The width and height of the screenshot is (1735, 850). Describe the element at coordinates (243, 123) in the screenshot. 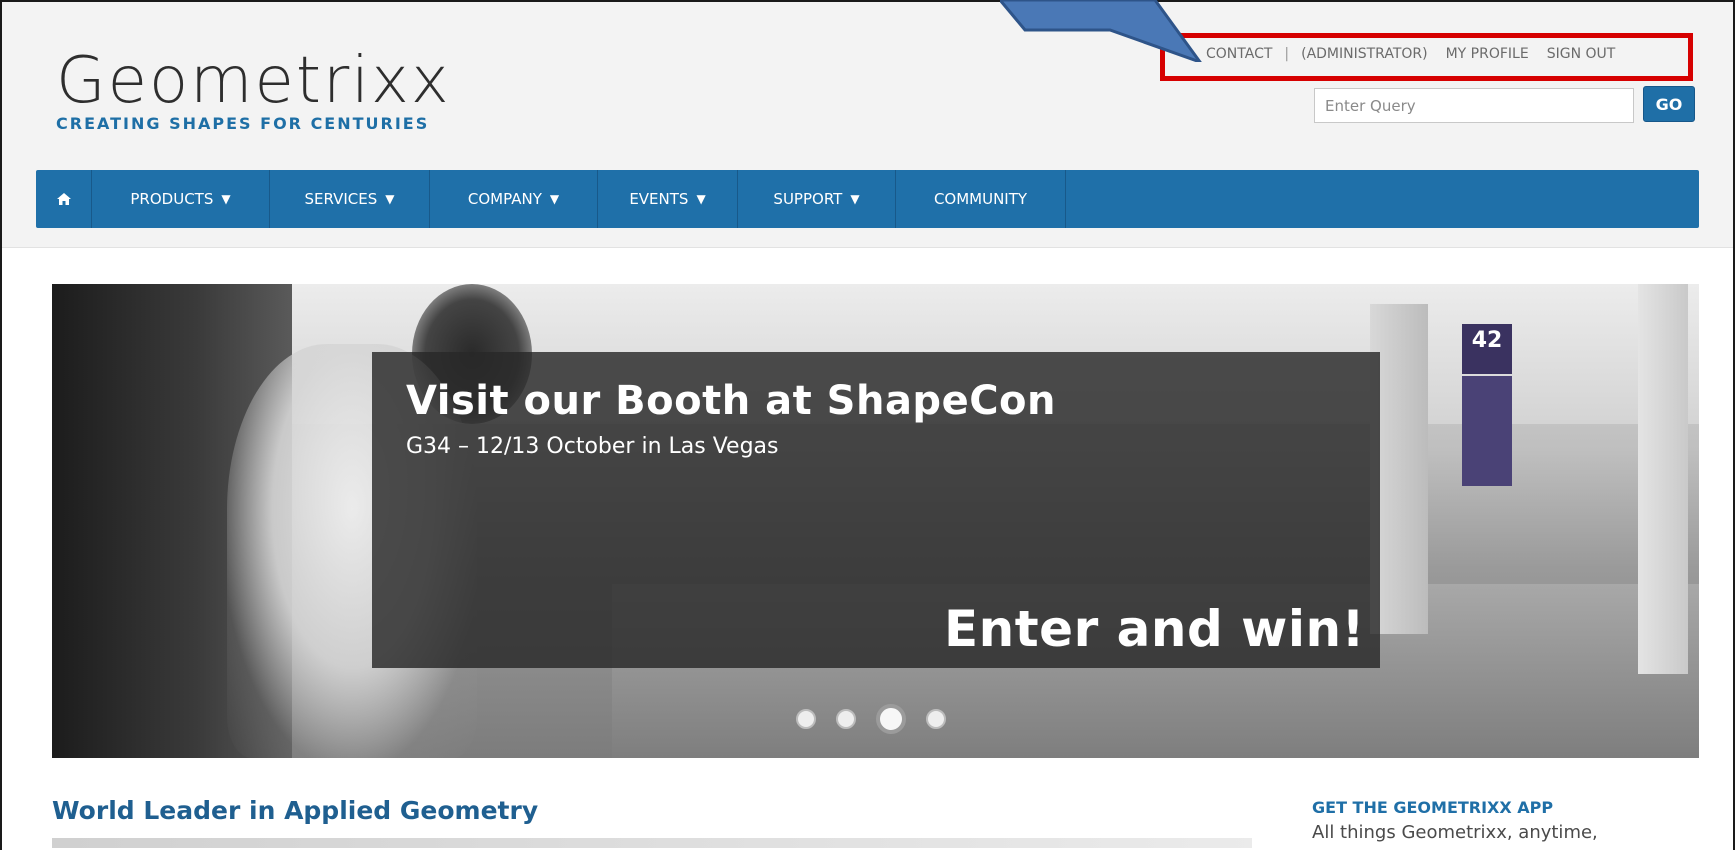

I see `site-tagline: CREATING SHAPES FOR CENTURIES` at that location.